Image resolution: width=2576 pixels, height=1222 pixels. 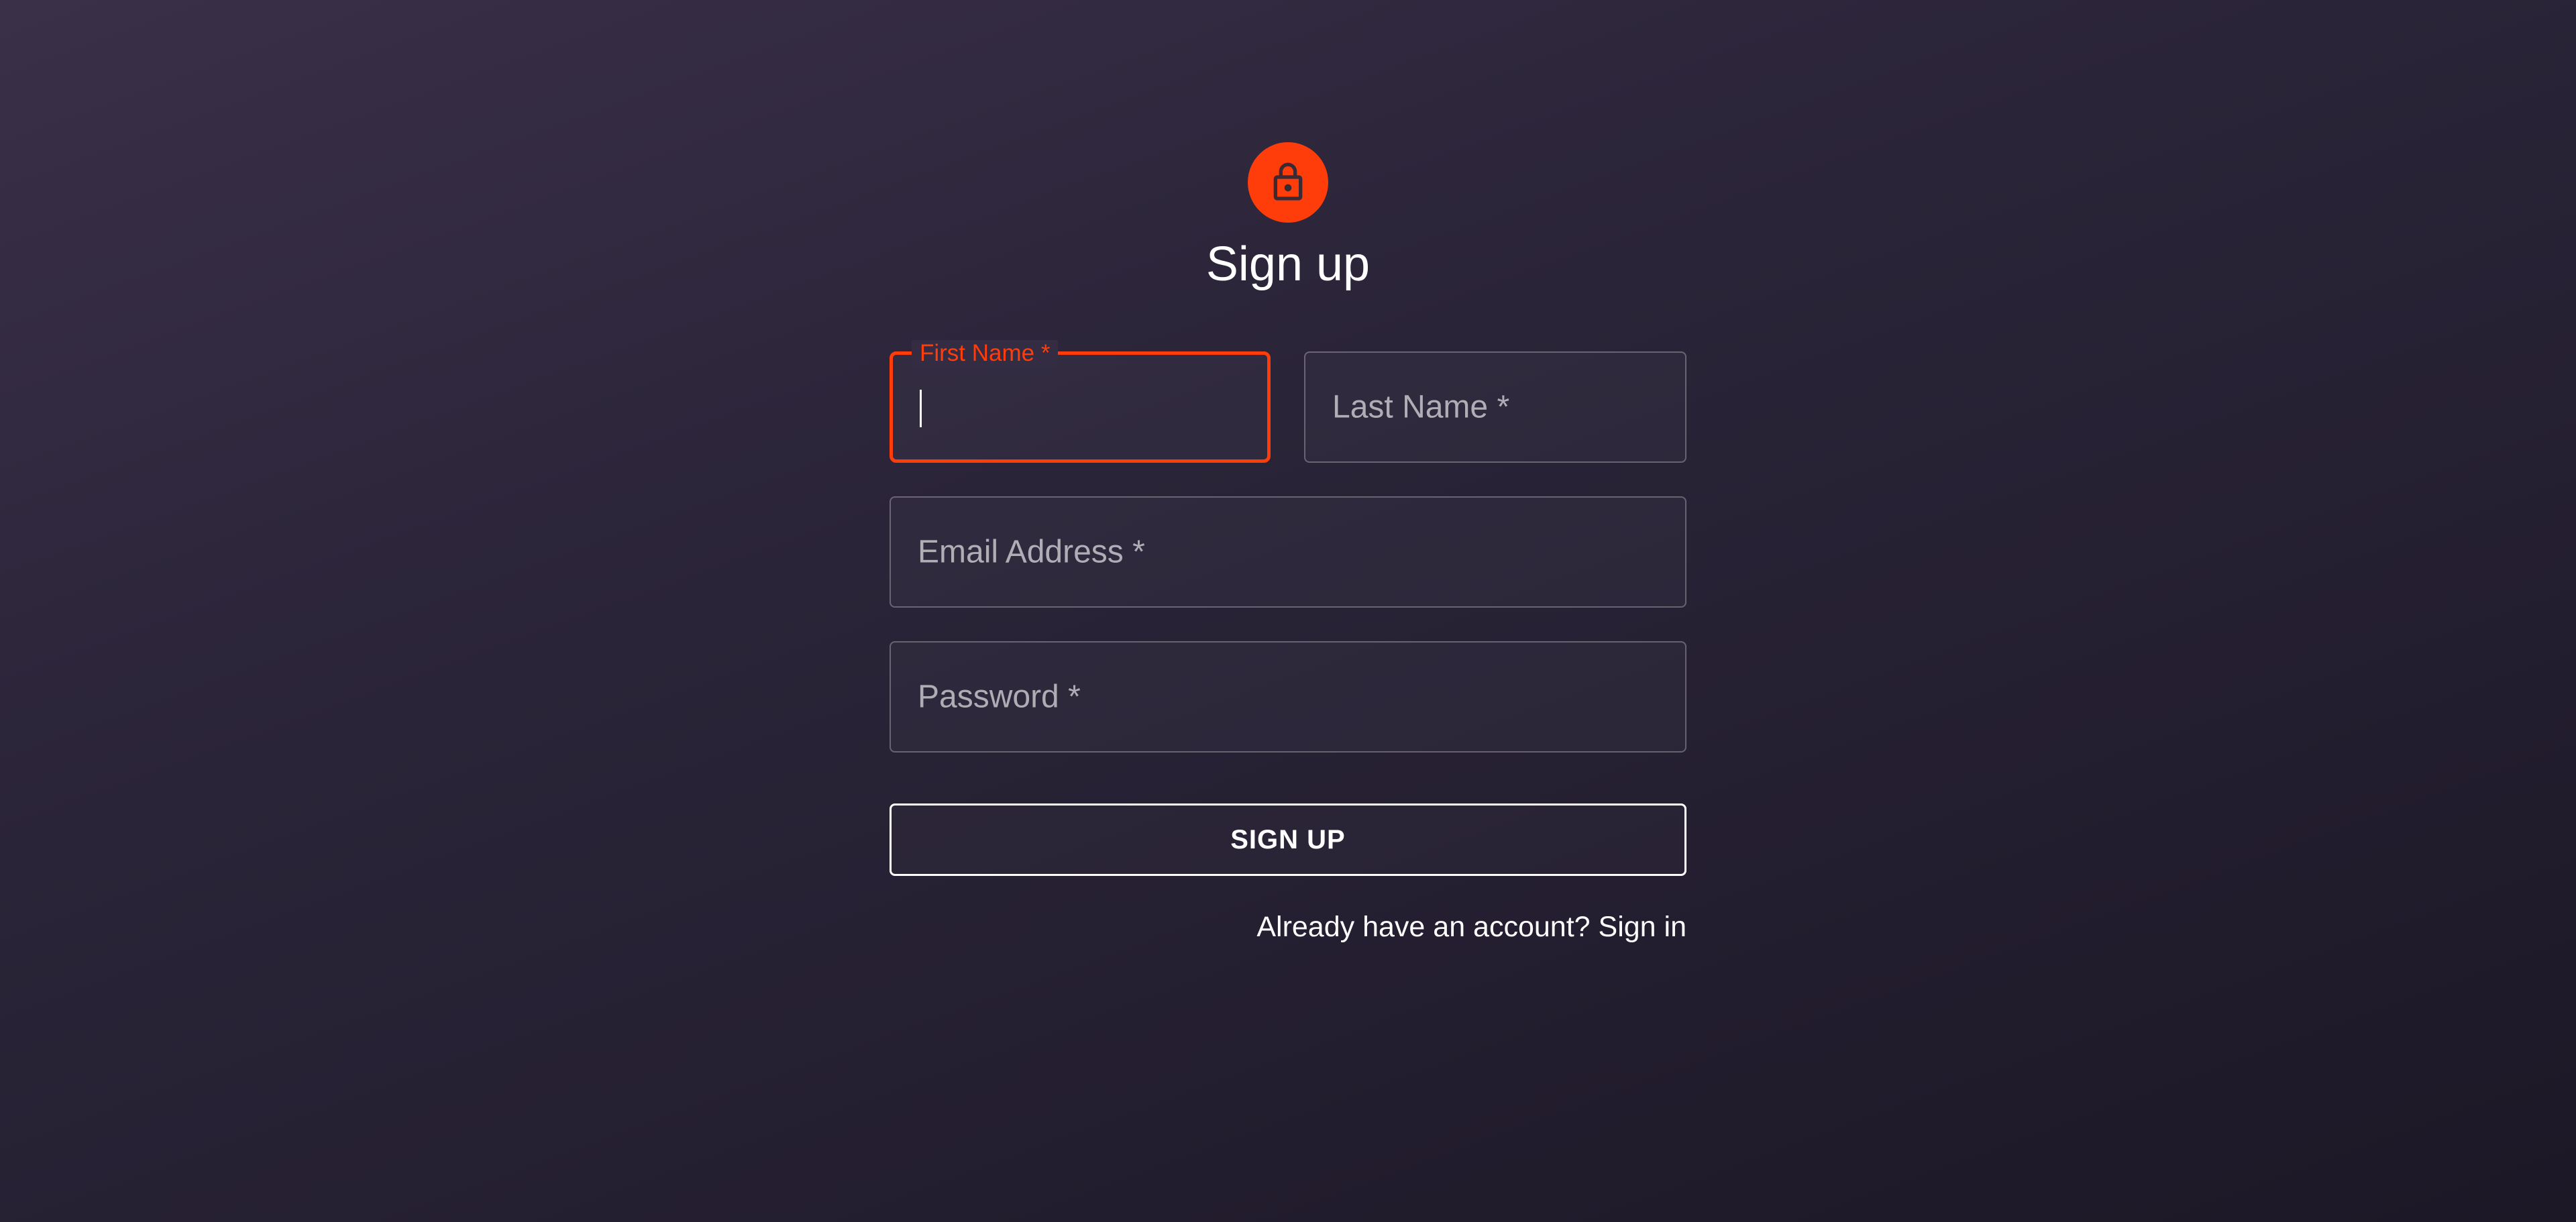 I want to click on password-label: Password *, so click(x=999, y=697).